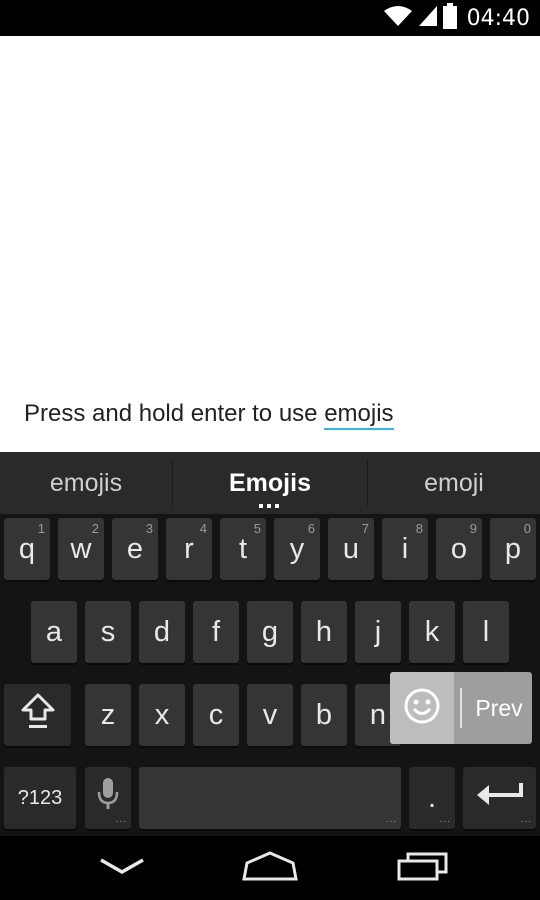 This screenshot has height=900, width=540. What do you see at coordinates (216, 715) in the screenshot?
I see `key-c: c` at bounding box center [216, 715].